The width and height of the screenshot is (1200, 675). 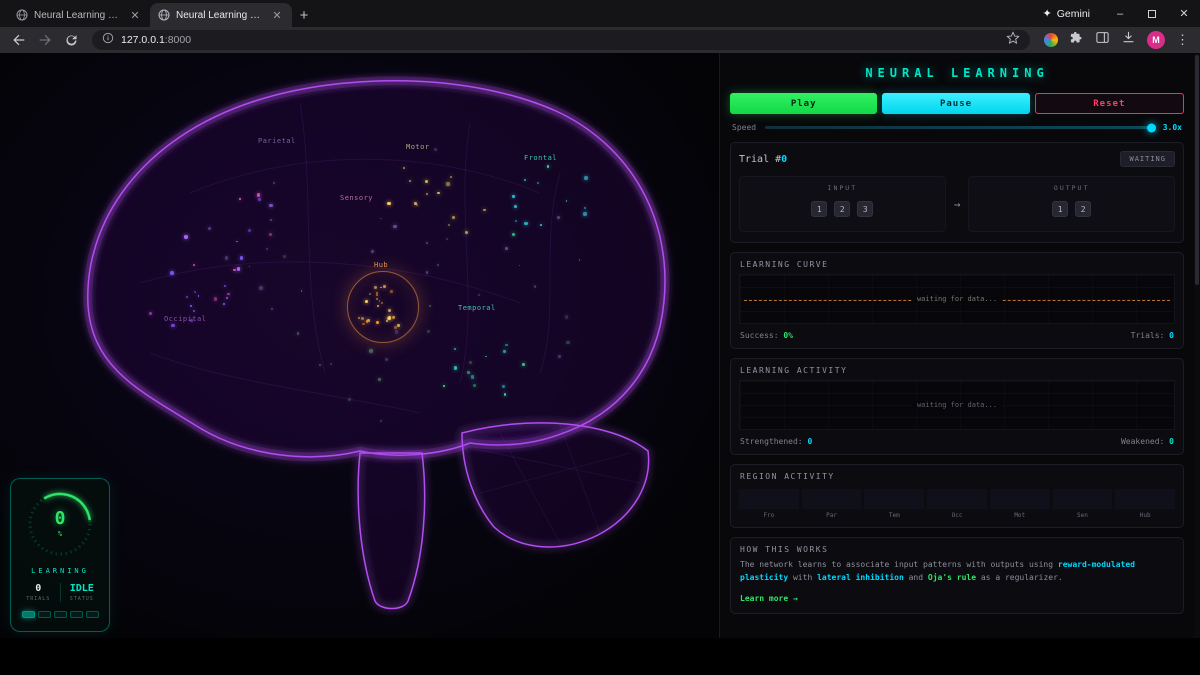 I want to click on bookmark-star-icon, so click(x=1013, y=40).